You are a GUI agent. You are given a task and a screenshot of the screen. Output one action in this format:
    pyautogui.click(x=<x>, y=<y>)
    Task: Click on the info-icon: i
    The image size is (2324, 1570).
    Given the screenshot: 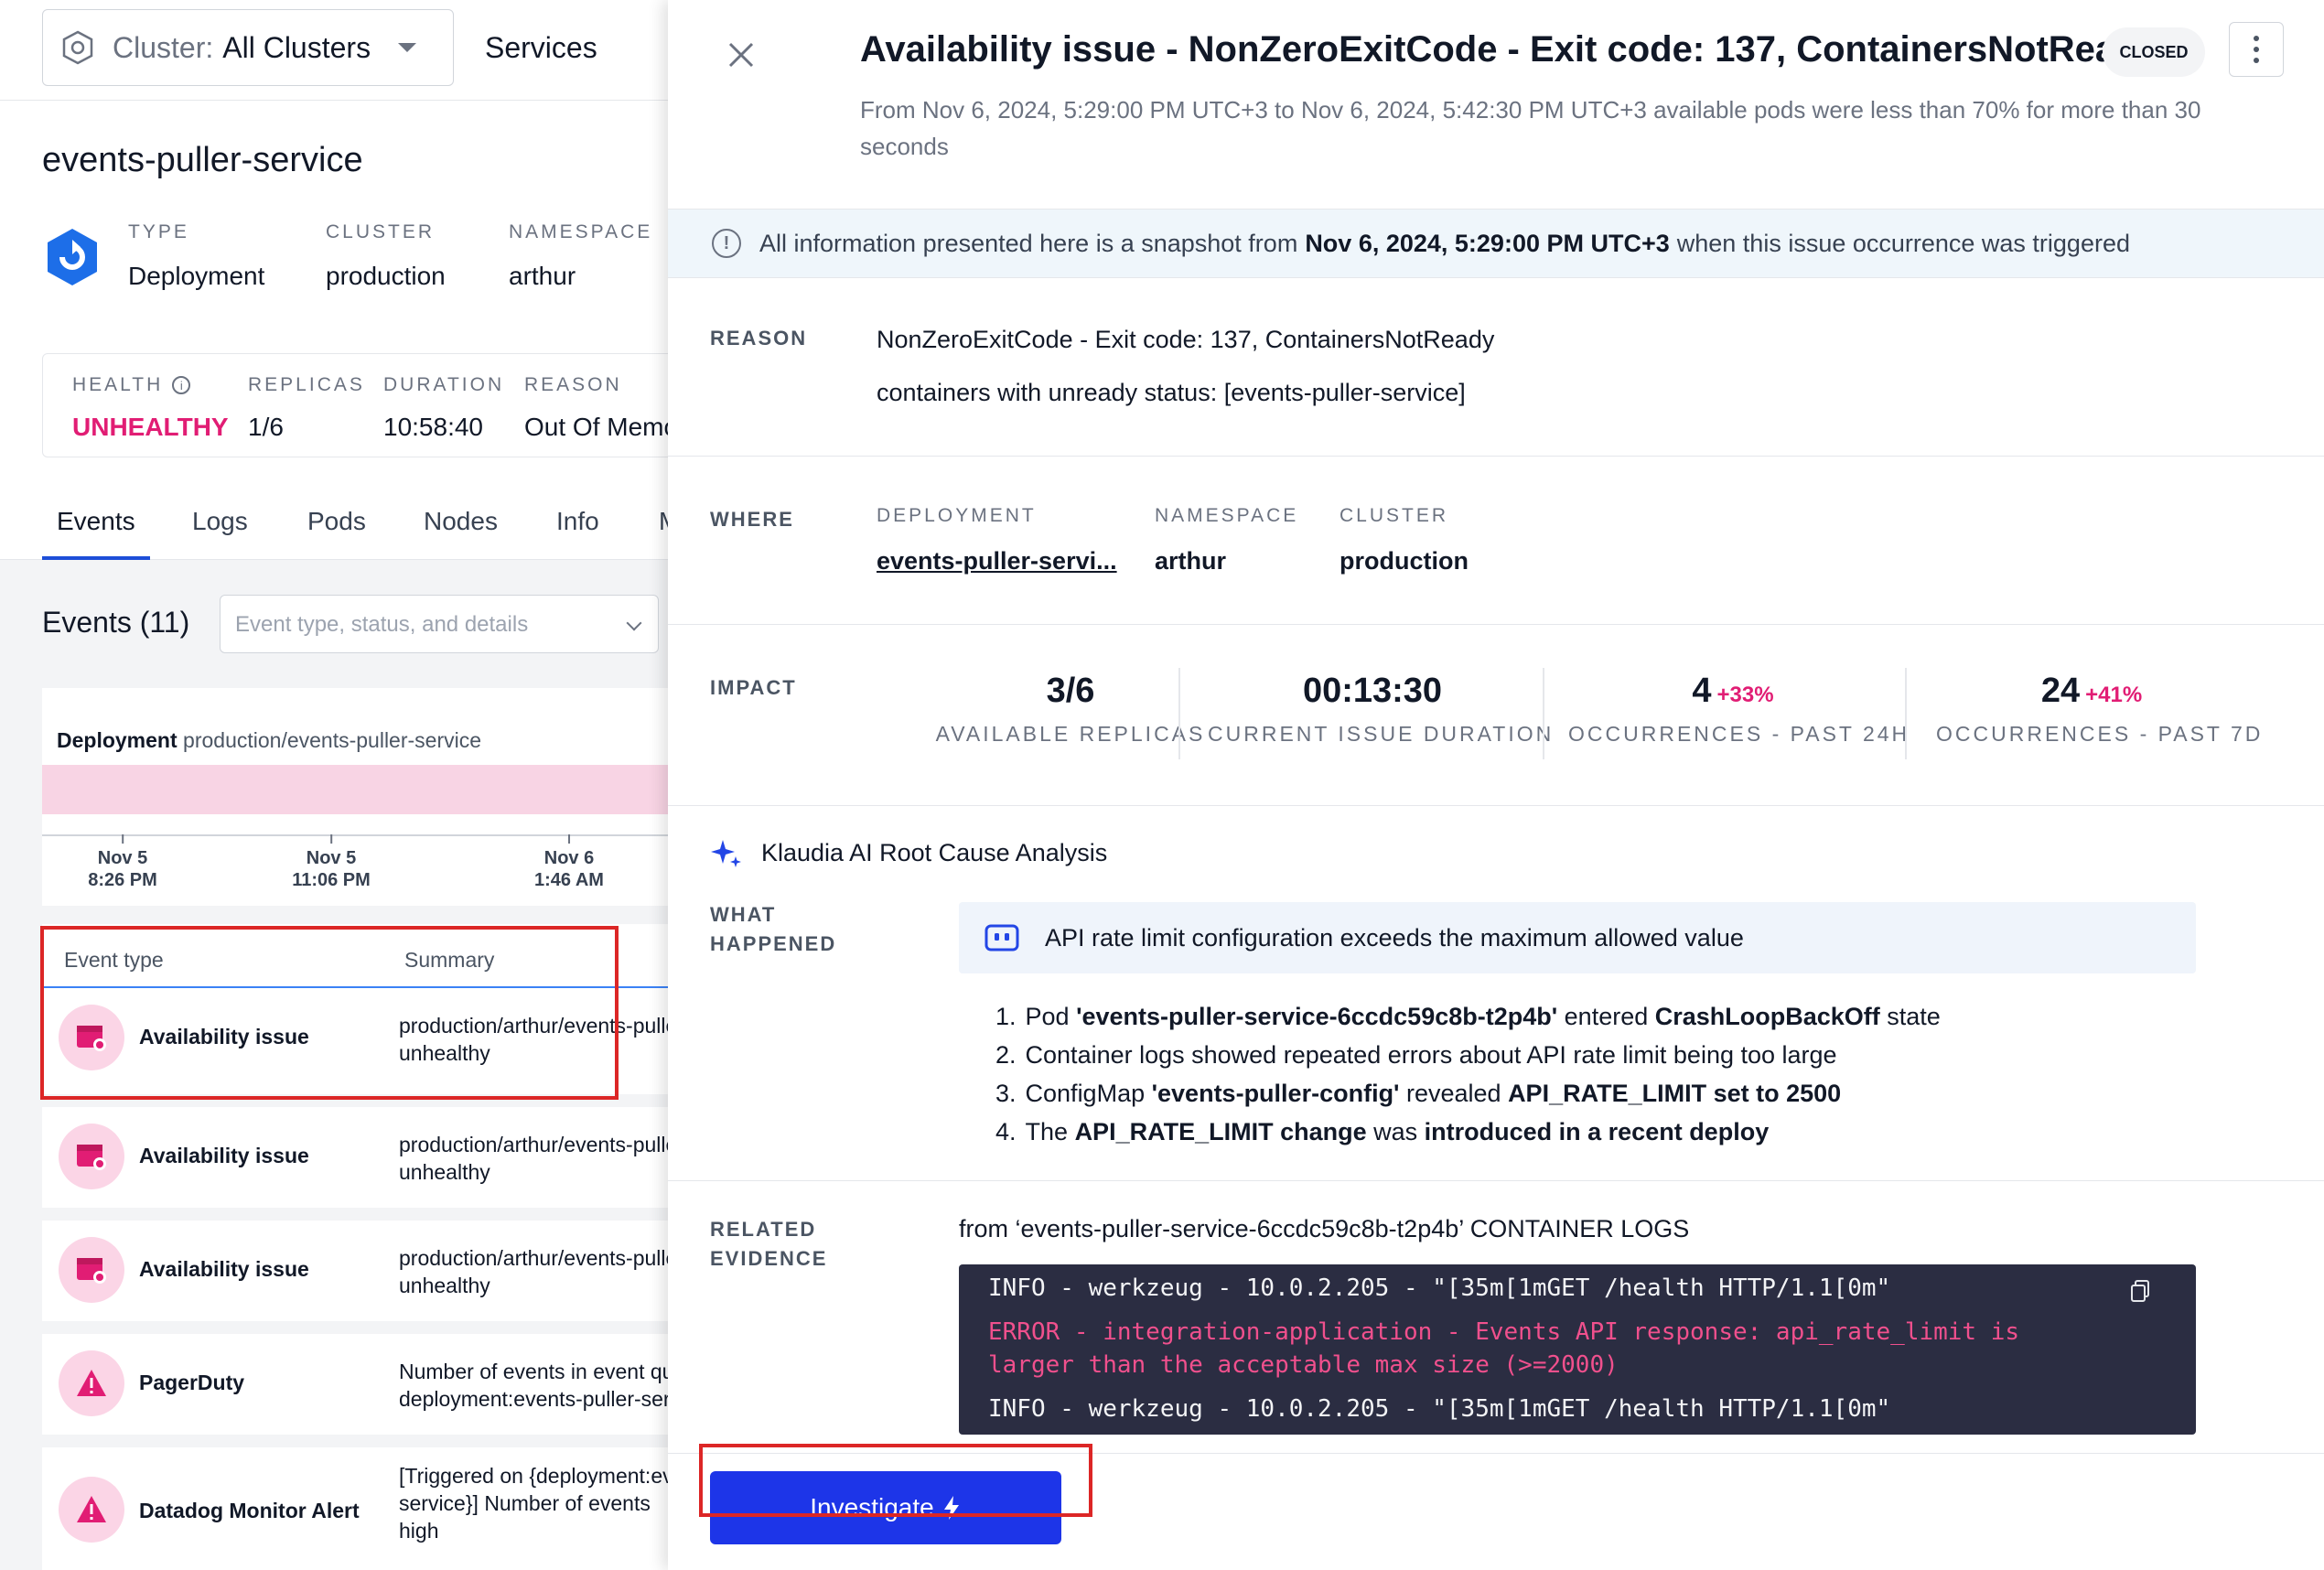 What is the action you would take?
    pyautogui.click(x=181, y=385)
    